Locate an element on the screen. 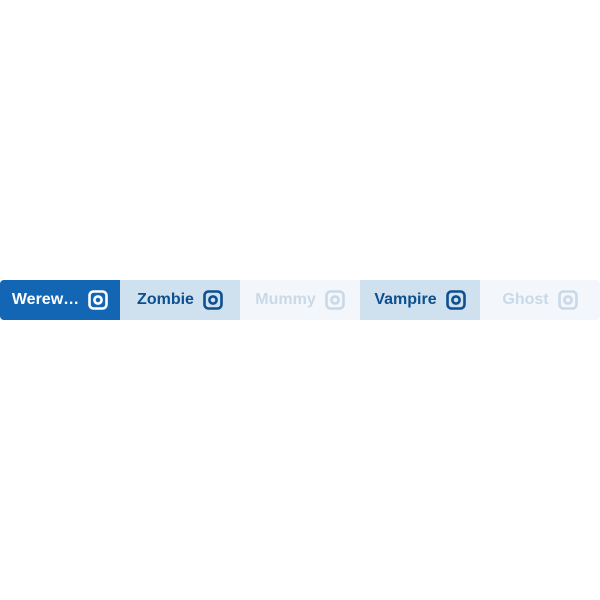 This screenshot has width=600, height=600. tab-ghost: Ghost is located at coordinates (540, 300).